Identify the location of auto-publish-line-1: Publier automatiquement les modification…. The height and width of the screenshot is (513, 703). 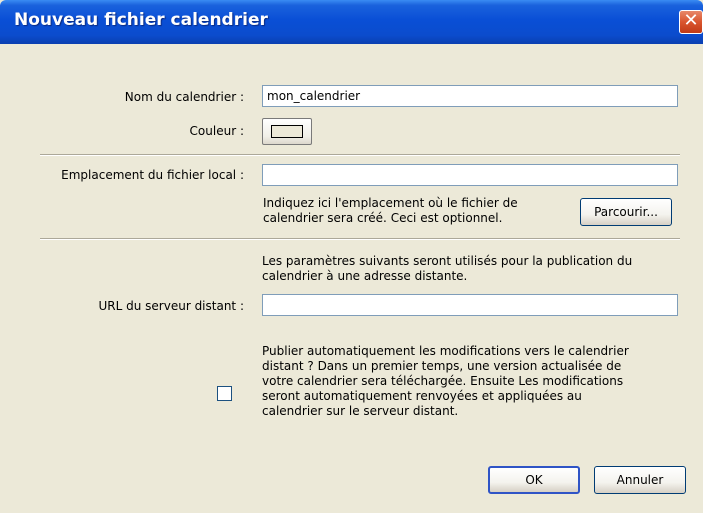
(445, 351).